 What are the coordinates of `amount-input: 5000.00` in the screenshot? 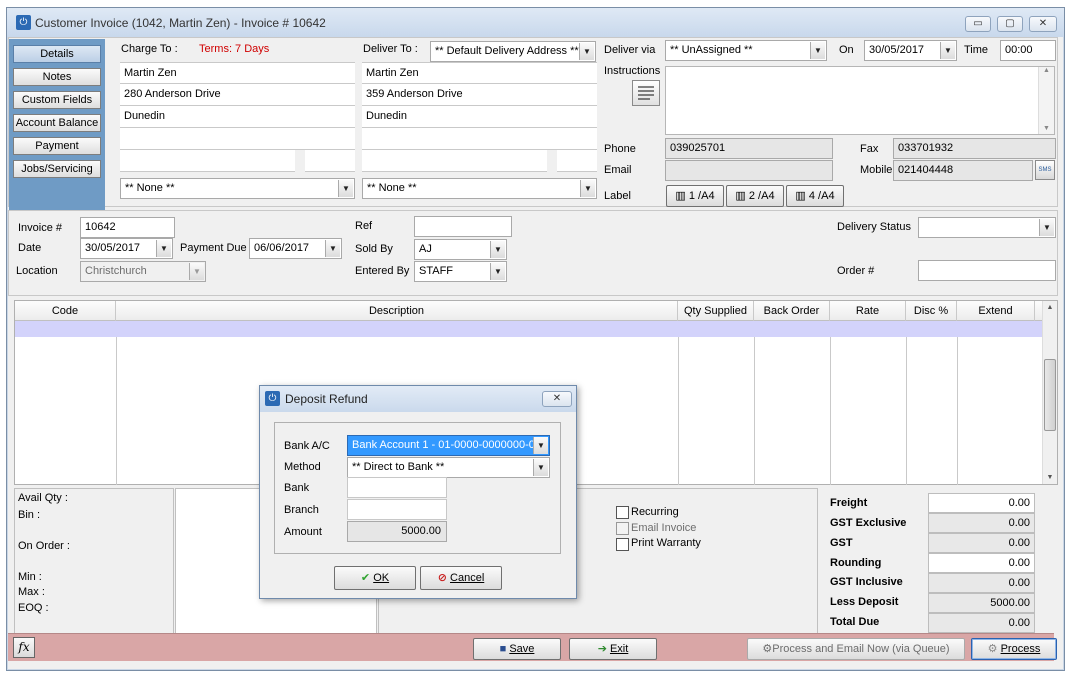 It's located at (397, 531).